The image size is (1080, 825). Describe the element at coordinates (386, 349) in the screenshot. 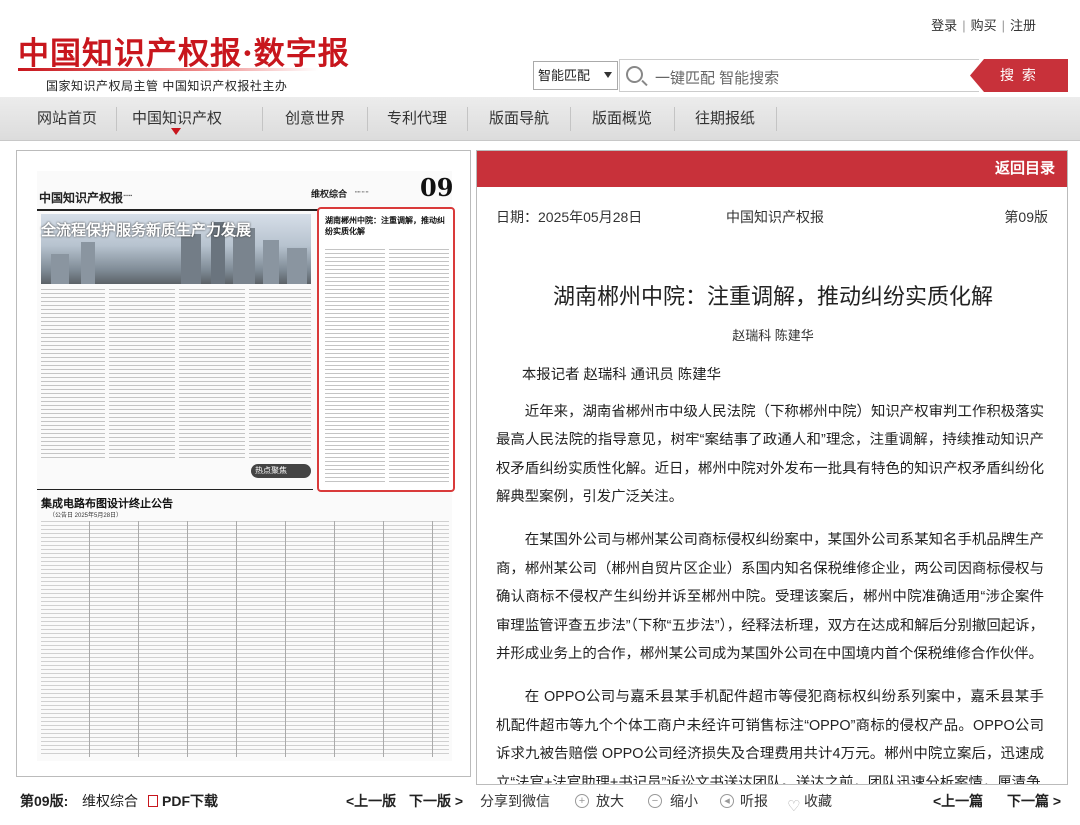

I see `selected-article-box: 湖南郴州中院：注重调解，推动纠纷实质化解` at that location.